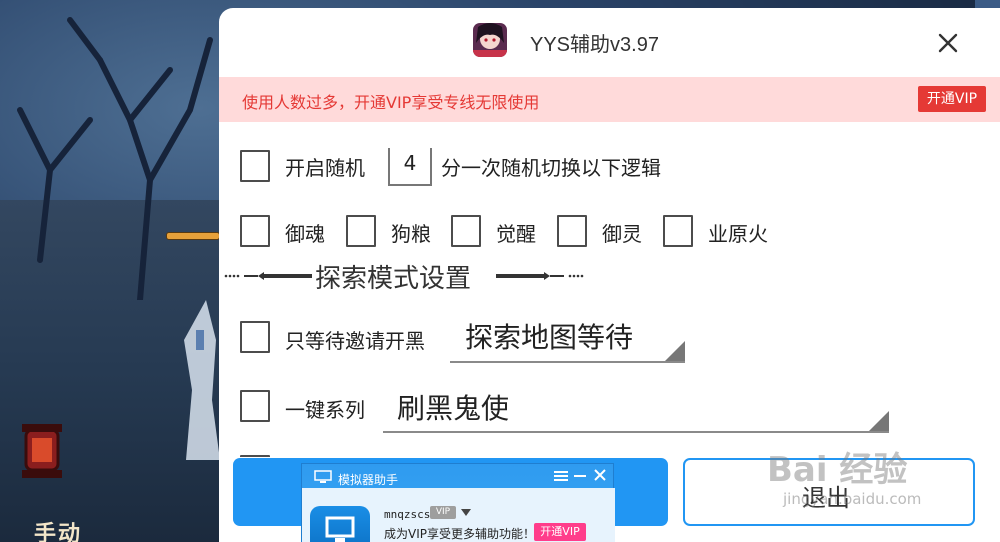 This screenshot has height=542, width=1000. Describe the element at coordinates (459, 534) in the screenshot. I see `helper-message: 成为VIP享受更多辅助功能！` at that location.